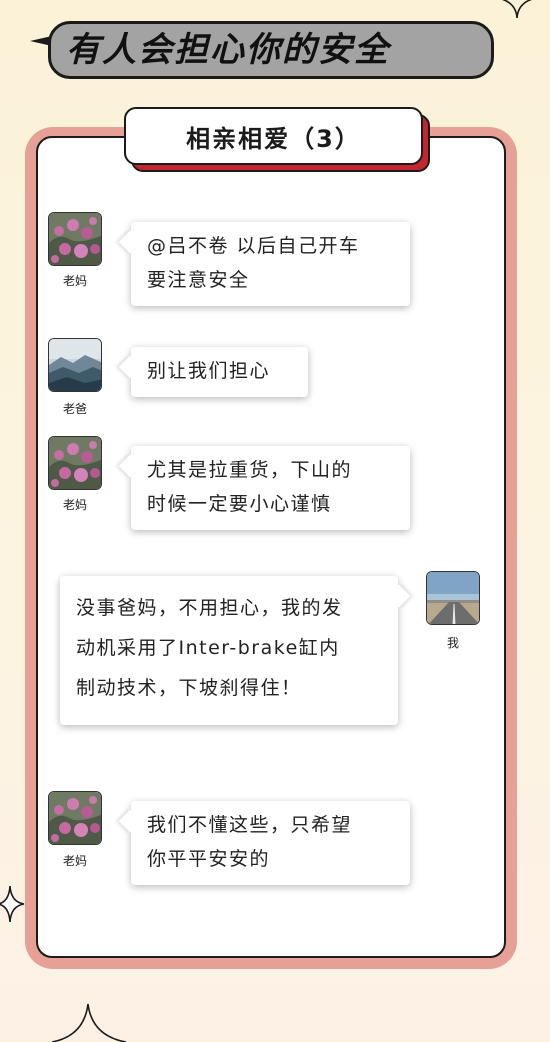 The image size is (550, 1042). What do you see at coordinates (209, 371) in the screenshot?
I see `message-line: 别让我们担心` at bounding box center [209, 371].